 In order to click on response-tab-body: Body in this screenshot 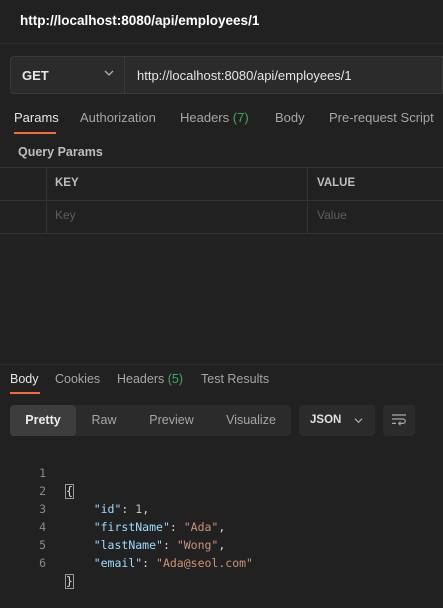, I will do `click(24, 379)`.